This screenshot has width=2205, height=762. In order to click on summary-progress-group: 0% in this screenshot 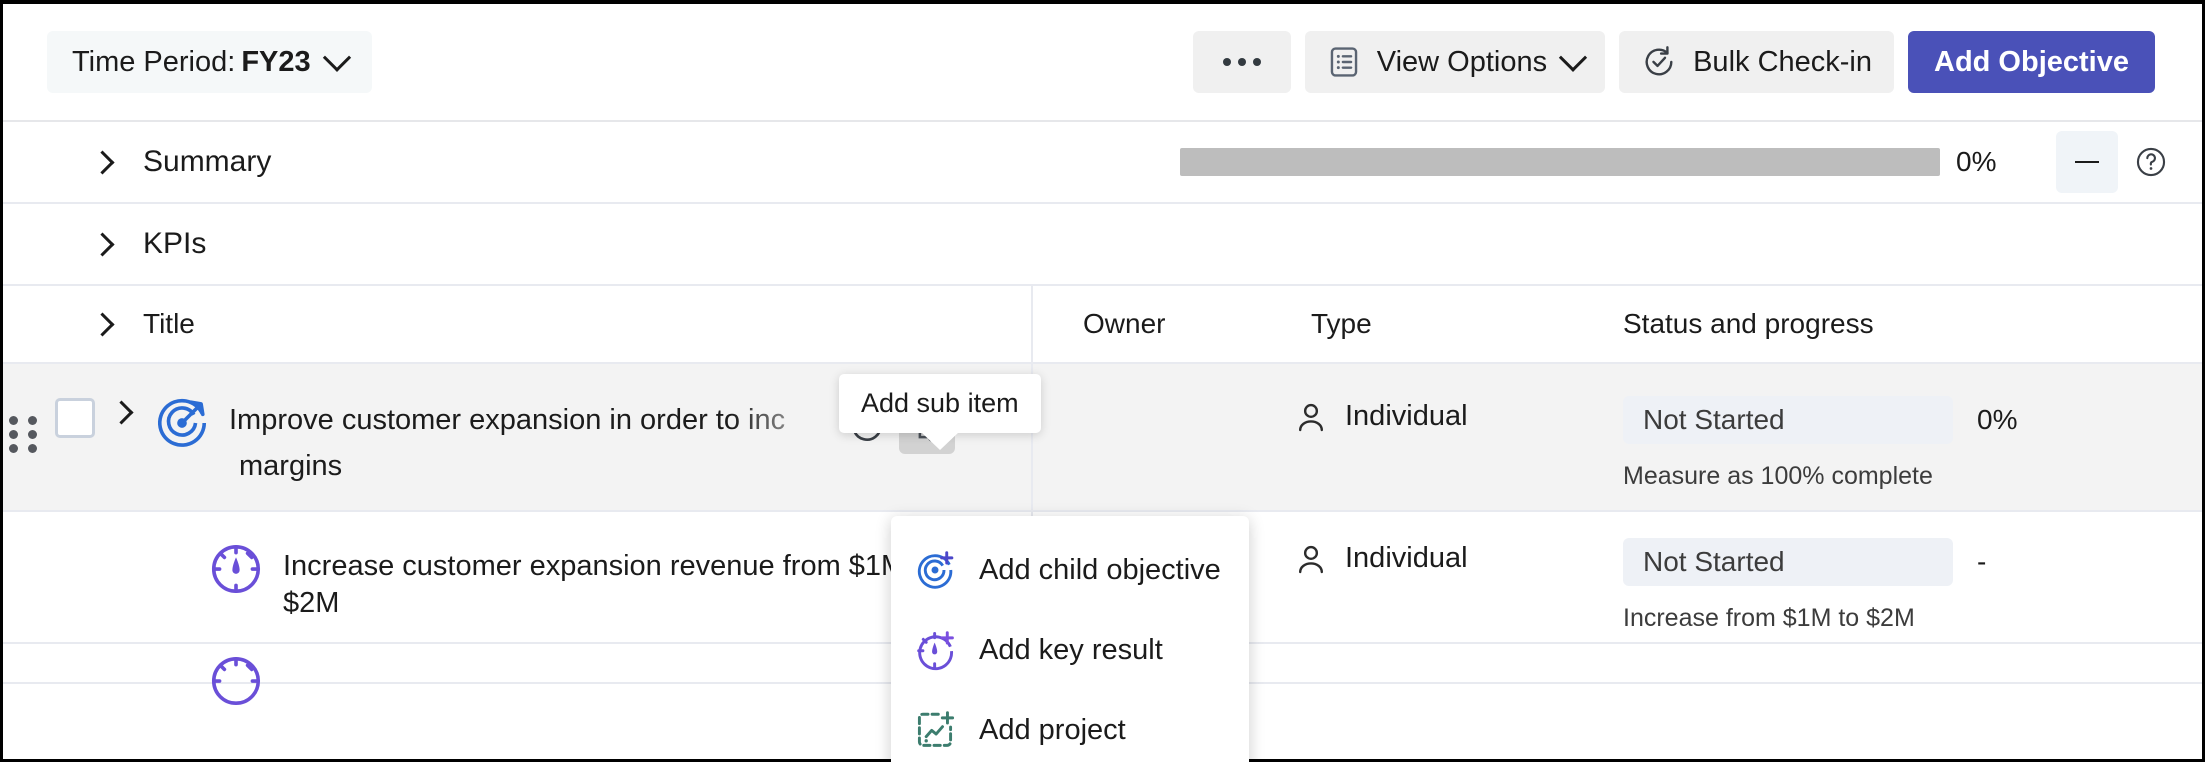, I will do `click(1691, 162)`.